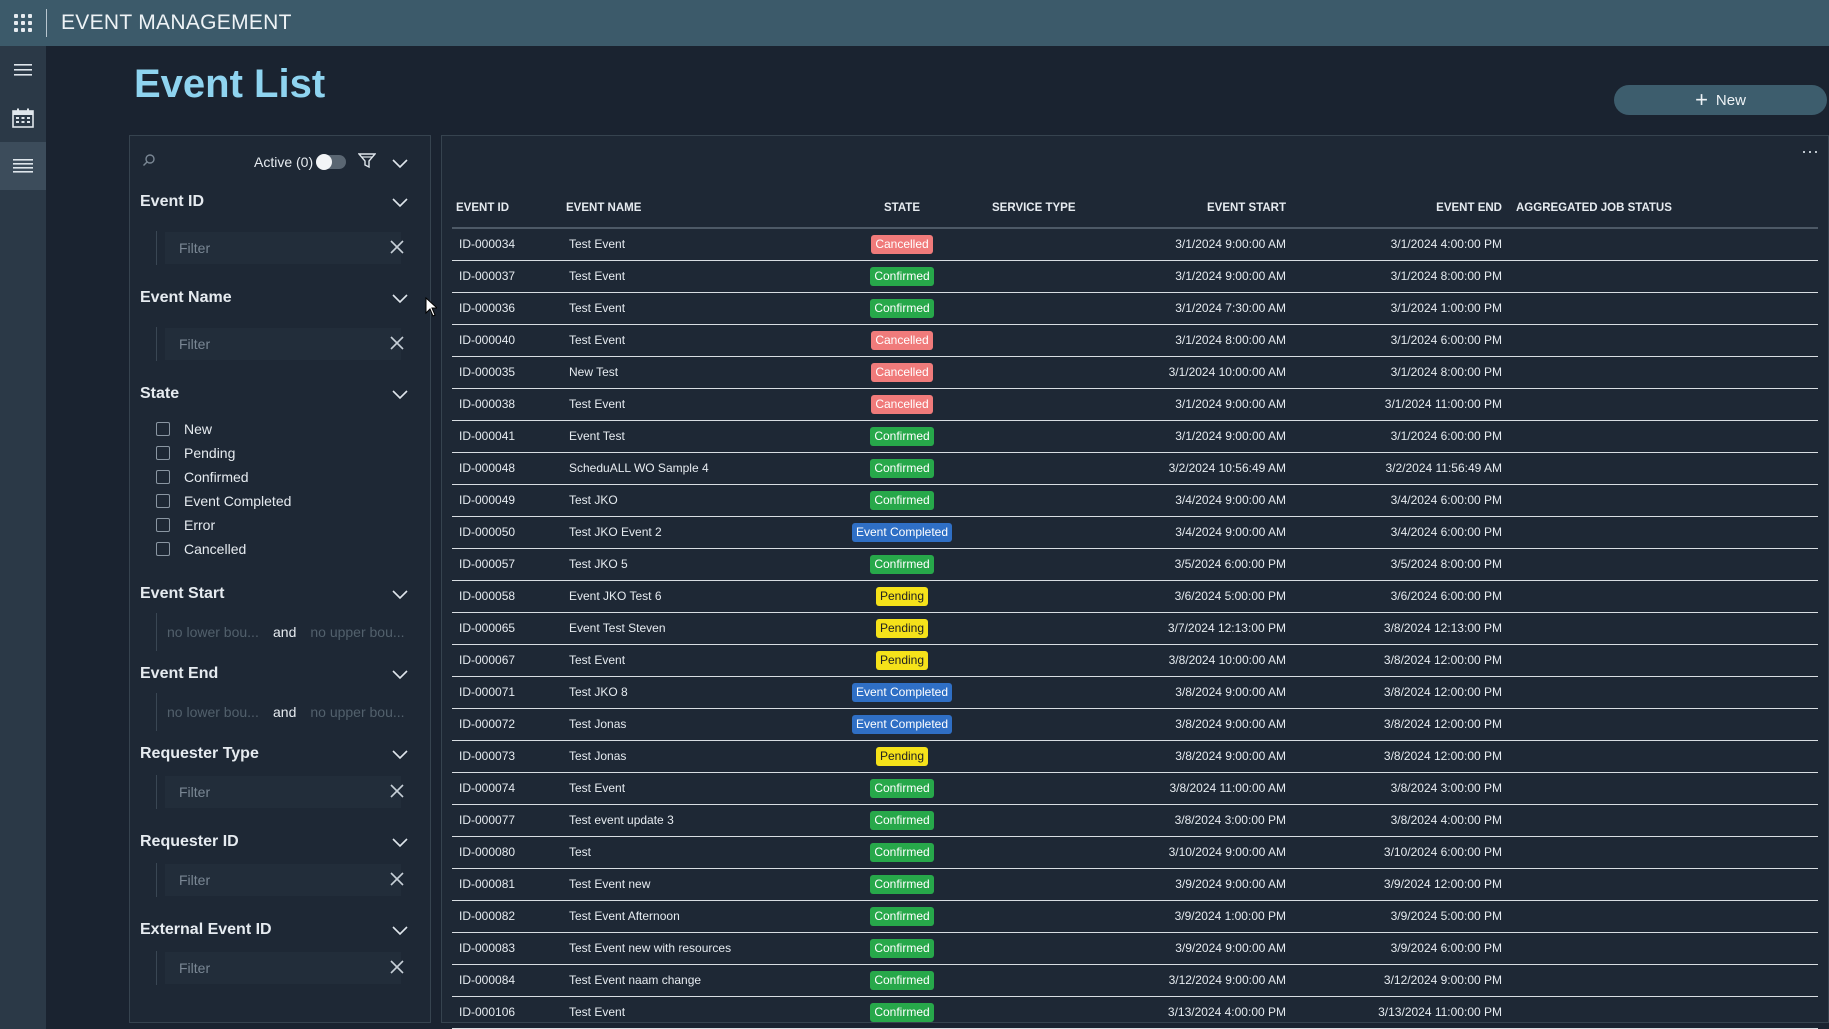 The width and height of the screenshot is (1829, 1029). I want to click on app-title: EVENT MANAGEMENT, so click(176, 22).